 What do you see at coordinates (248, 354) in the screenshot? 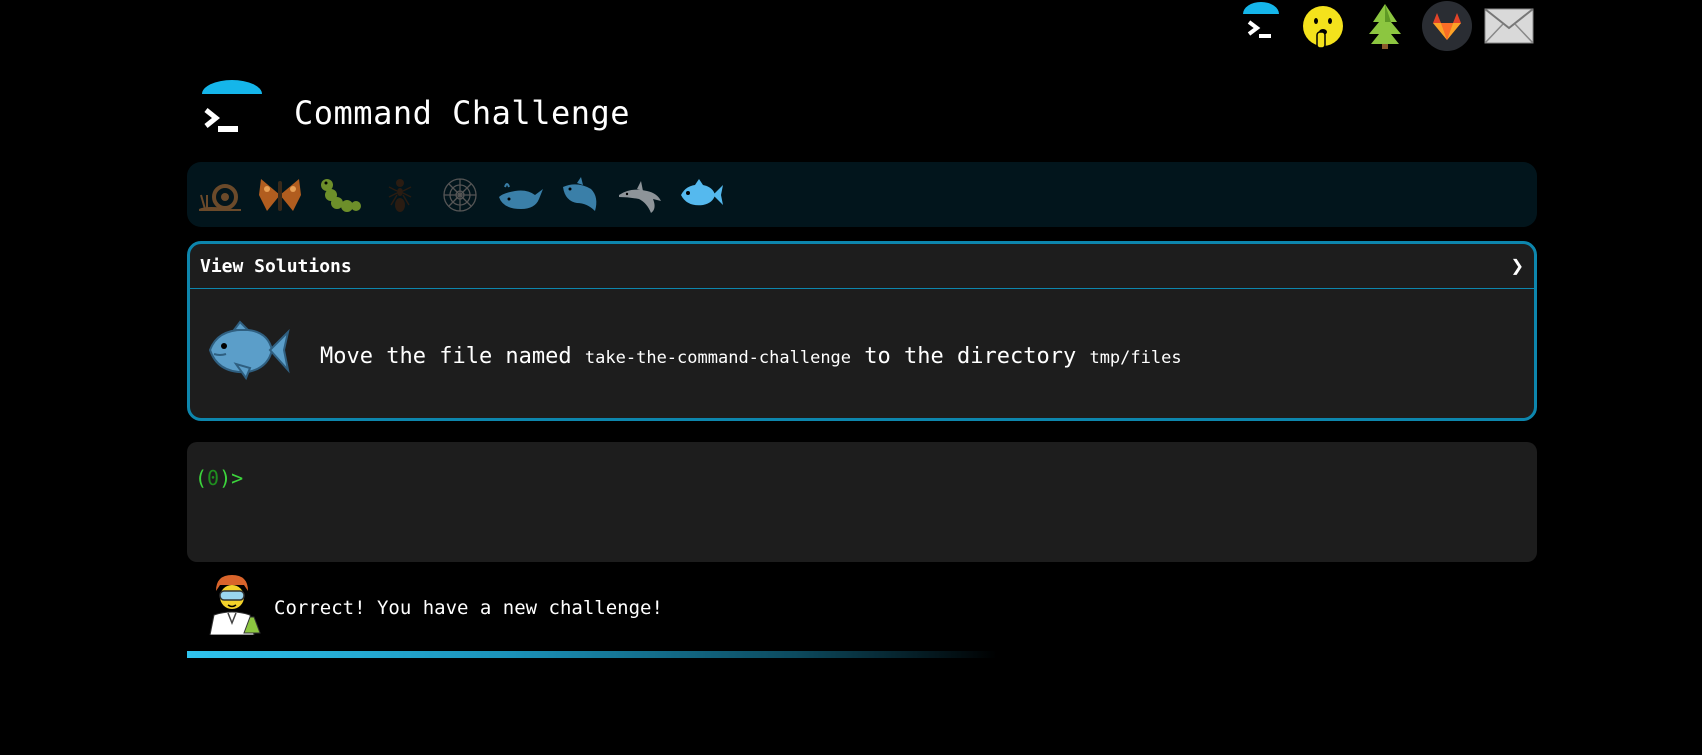
I see `fish-level-icon` at bounding box center [248, 354].